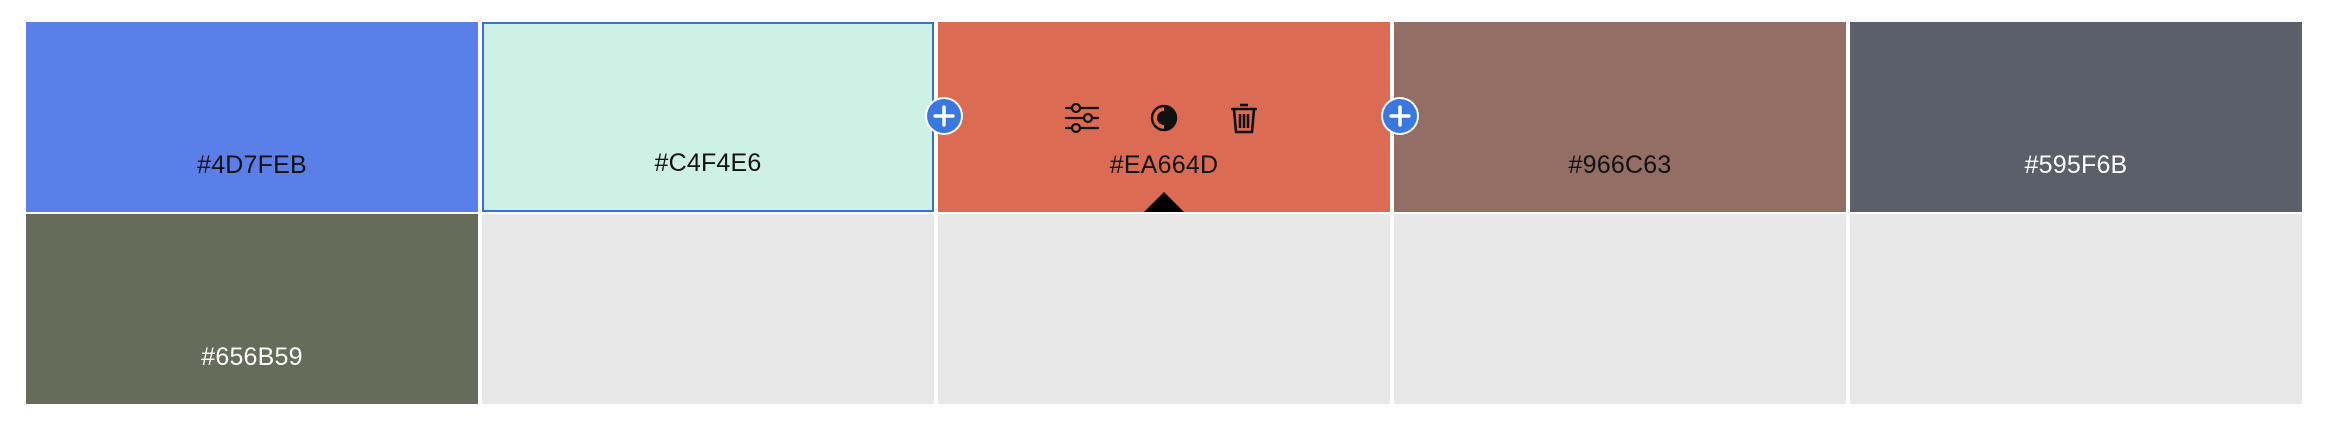 The image size is (2328, 438). What do you see at coordinates (1620, 165) in the screenshot?
I see `swatch-label: #966C63` at bounding box center [1620, 165].